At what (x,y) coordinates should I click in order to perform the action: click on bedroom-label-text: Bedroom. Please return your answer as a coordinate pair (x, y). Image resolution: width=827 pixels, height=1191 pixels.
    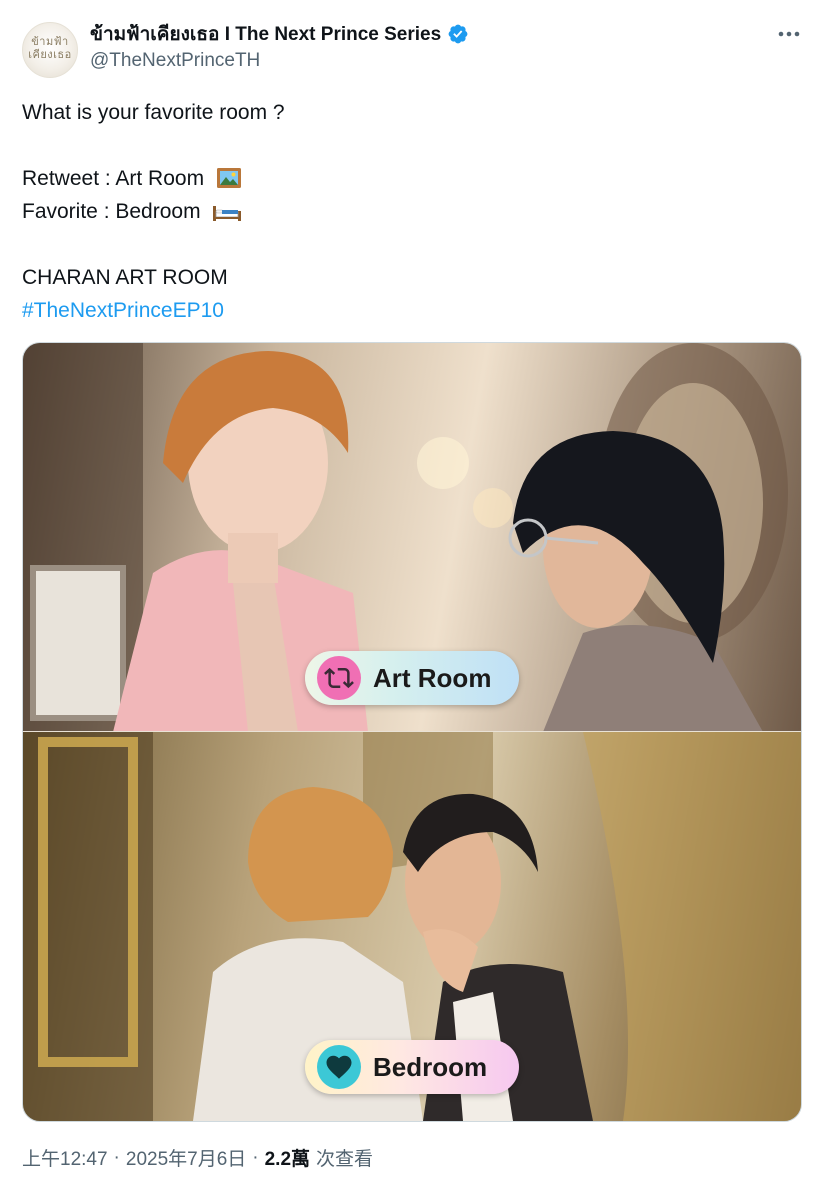
    Looking at the image, I should click on (430, 1066).